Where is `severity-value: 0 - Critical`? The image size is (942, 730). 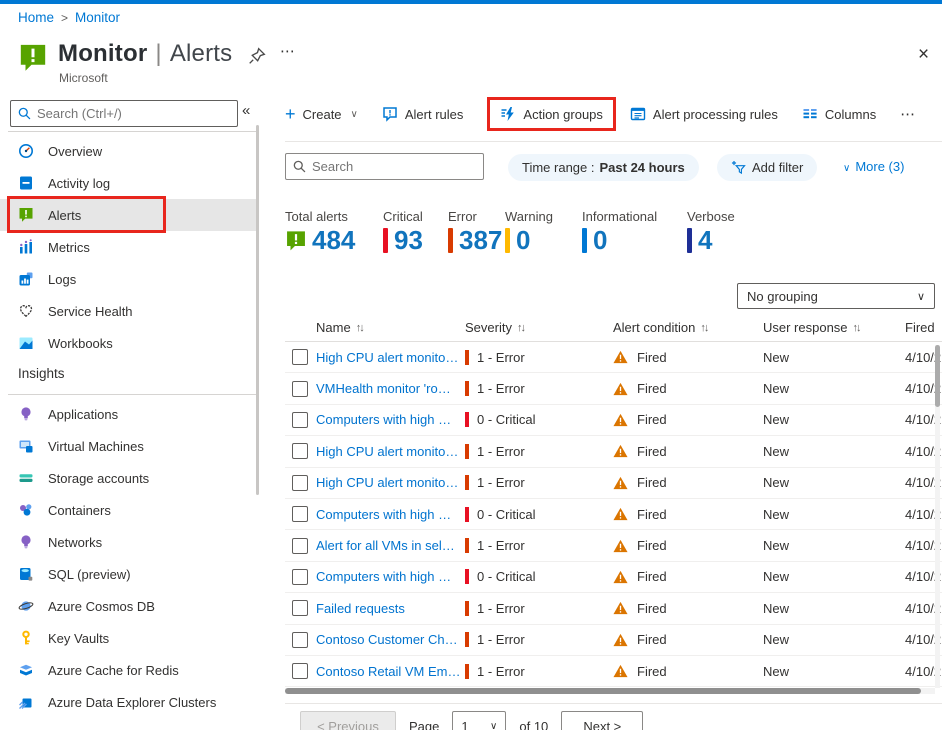
severity-value: 0 - Critical is located at coordinates (506, 577).